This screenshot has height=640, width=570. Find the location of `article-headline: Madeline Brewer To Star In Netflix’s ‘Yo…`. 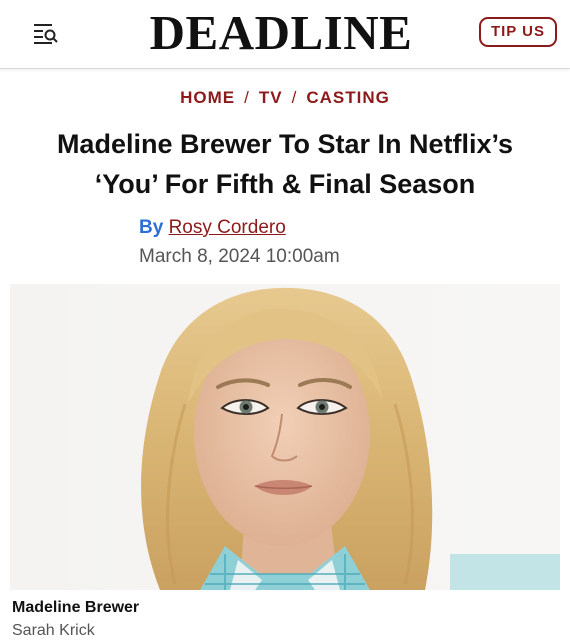

article-headline: Madeline Brewer To Star In Netflix’s ‘Yo… is located at coordinates (285, 164).